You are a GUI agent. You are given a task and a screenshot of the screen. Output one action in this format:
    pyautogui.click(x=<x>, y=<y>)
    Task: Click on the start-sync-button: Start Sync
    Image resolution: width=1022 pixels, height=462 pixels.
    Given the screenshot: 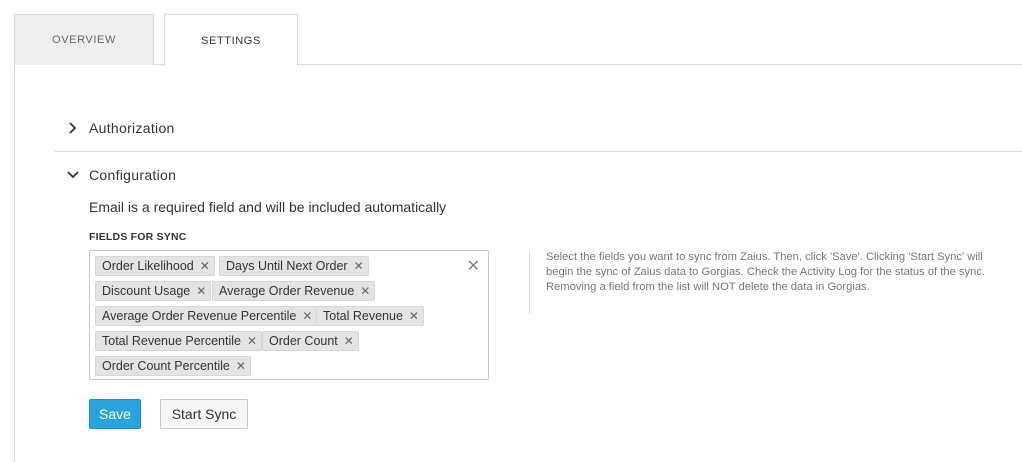 What is the action you would take?
    pyautogui.click(x=204, y=414)
    